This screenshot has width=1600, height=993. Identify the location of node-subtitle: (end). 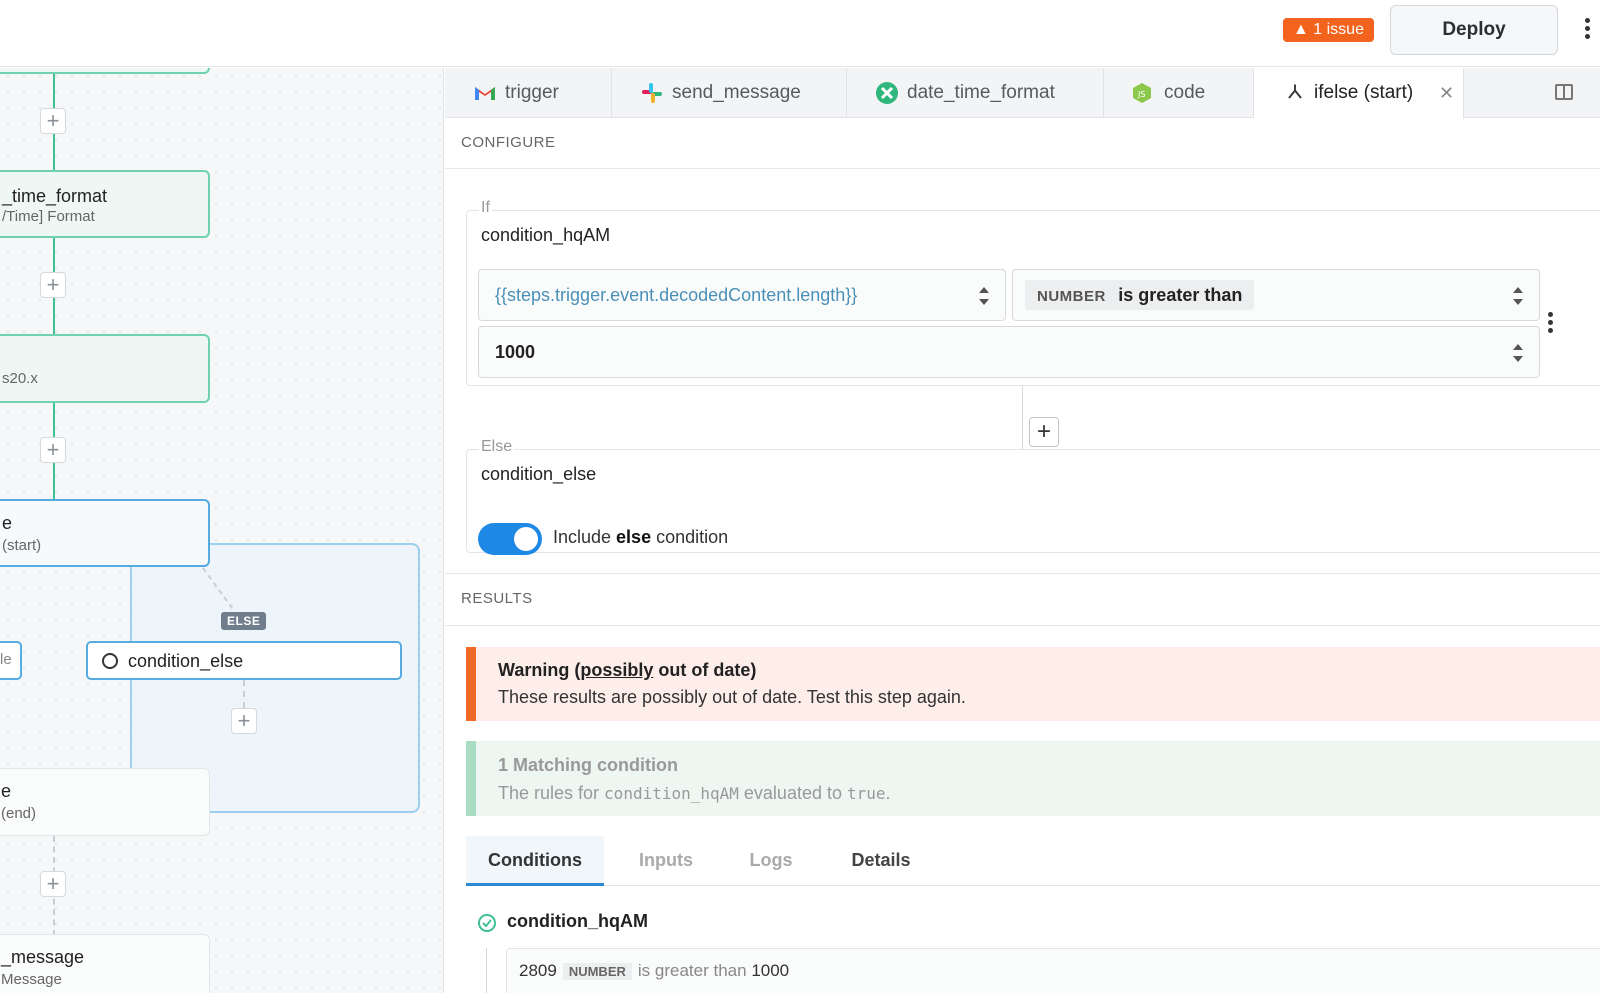
(19, 813).